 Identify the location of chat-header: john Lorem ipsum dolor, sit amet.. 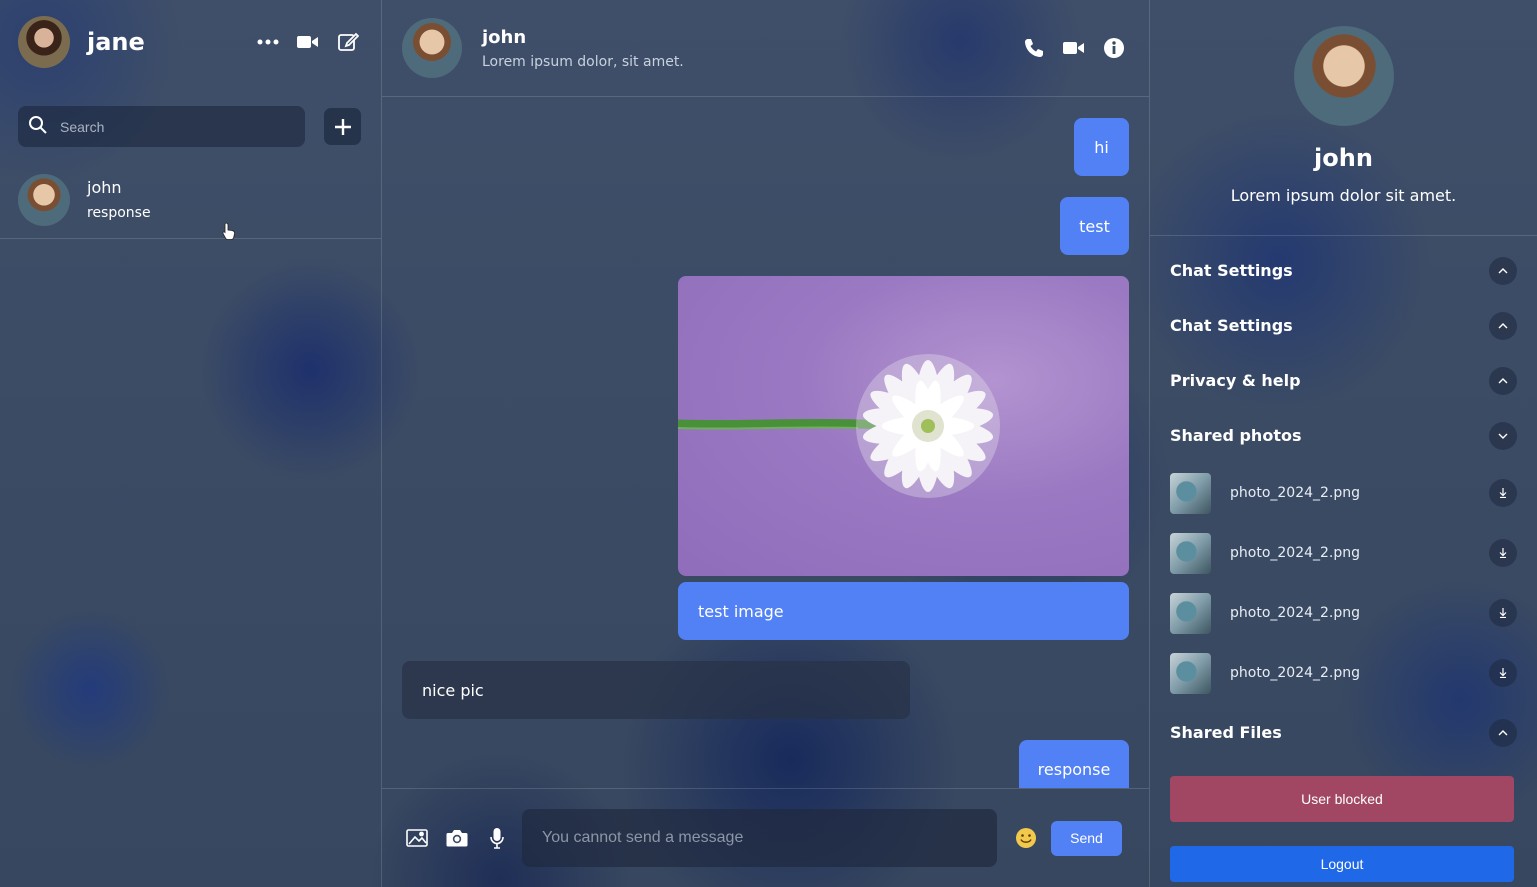
(765, 48).